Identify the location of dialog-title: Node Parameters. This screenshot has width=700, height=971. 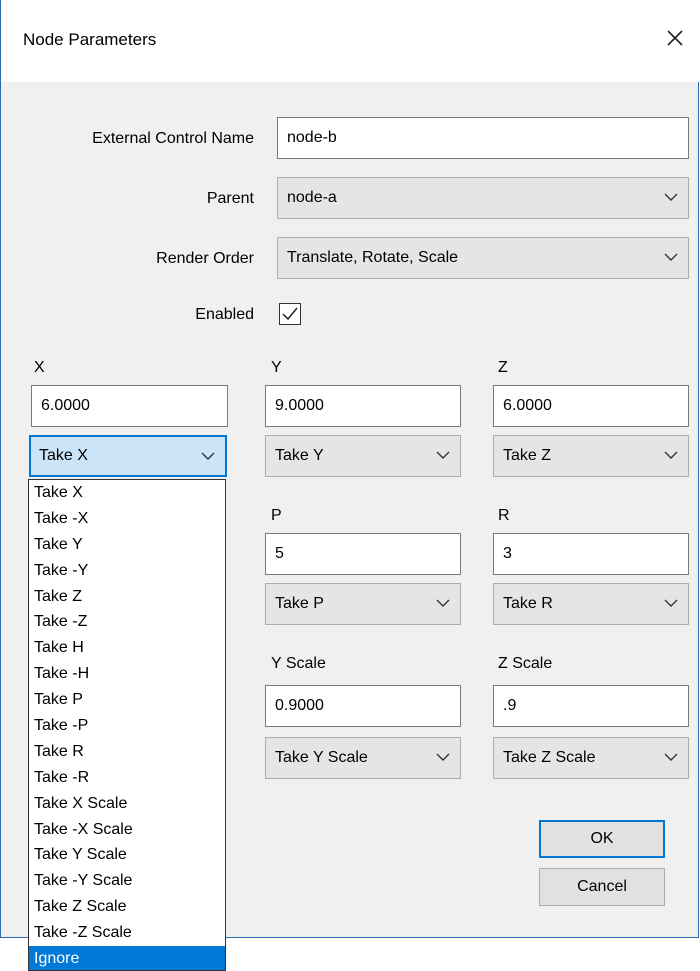
(90, 39).